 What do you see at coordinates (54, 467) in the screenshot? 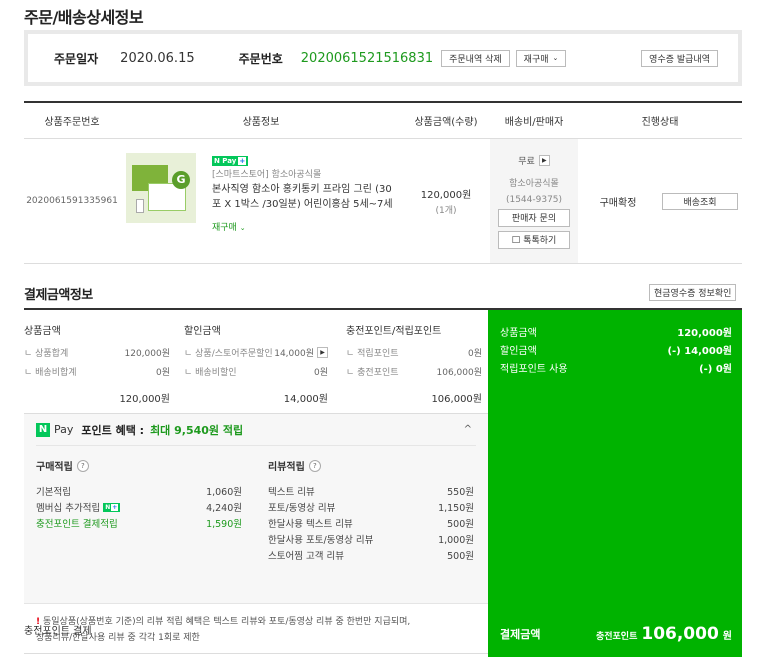
I see `purchase-points-title: 구매적립` at bounding box center [54, 467].